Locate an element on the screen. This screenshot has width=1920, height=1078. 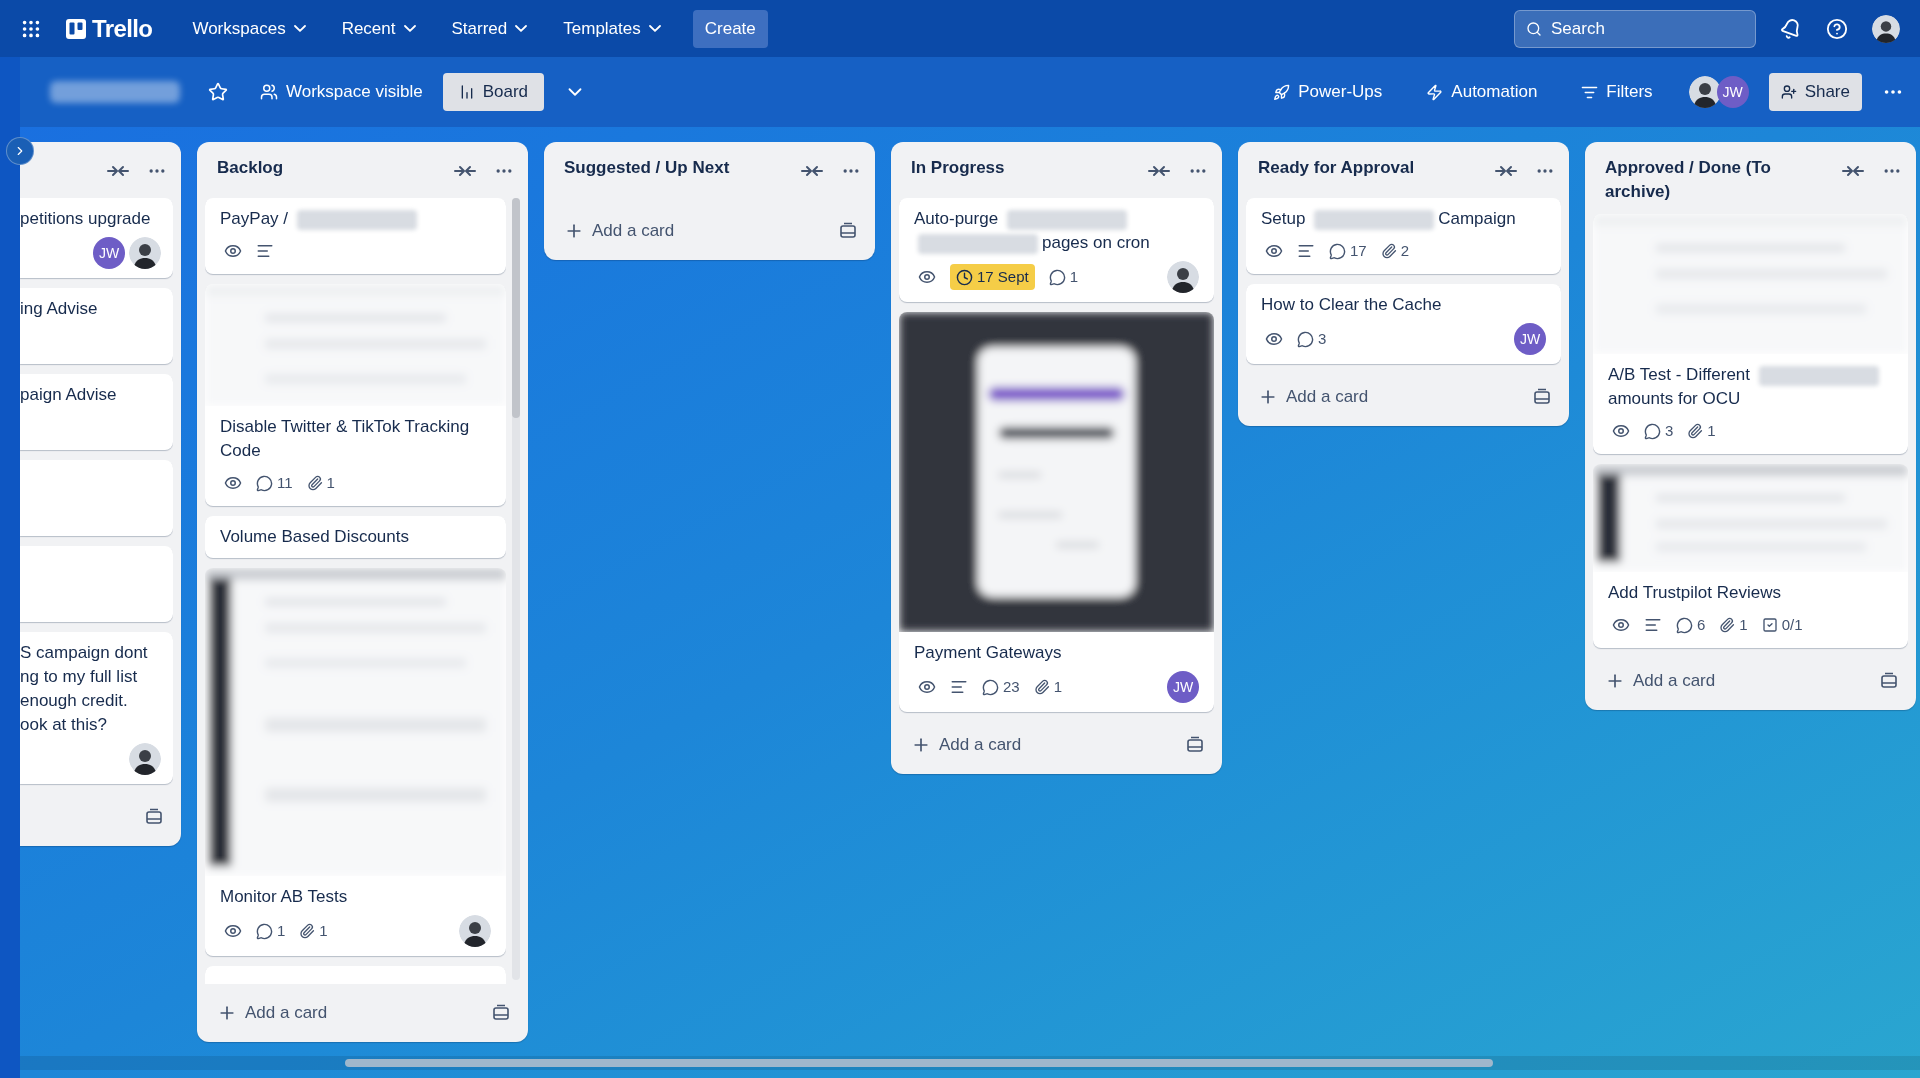
card: How to Clear the Cache 3 JW is located at coordinates (1403, 324).